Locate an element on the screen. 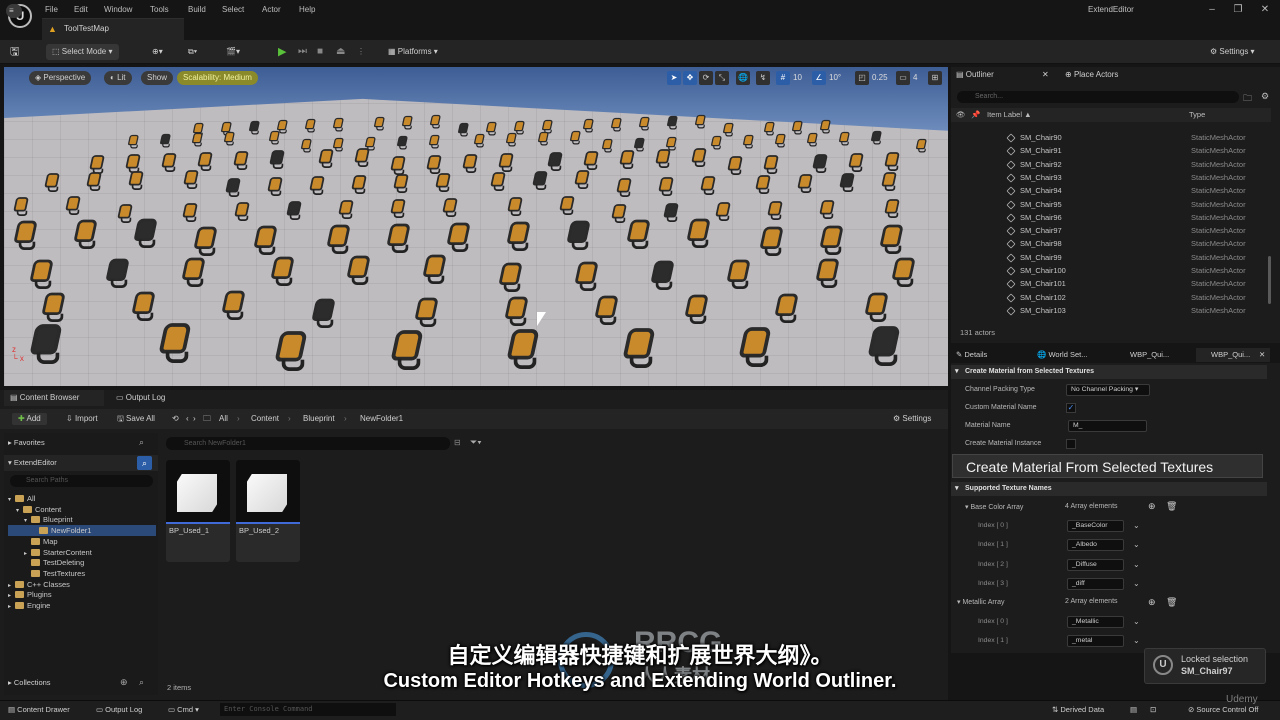 The width and height of the screenshot is (1280, 720). outliner-row: SM_Chair102 StaticMeshActor is located at coordinates (1111, 297).